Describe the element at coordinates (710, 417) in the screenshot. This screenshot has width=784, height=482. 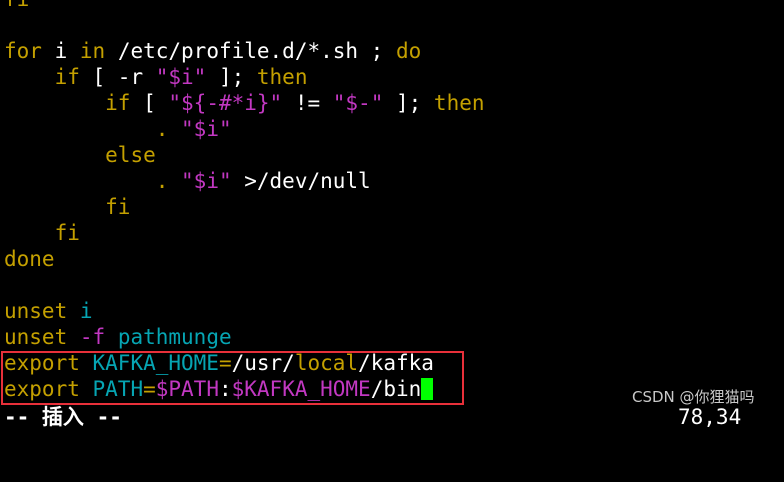
I see `cursor-position: 78,34` at that location.